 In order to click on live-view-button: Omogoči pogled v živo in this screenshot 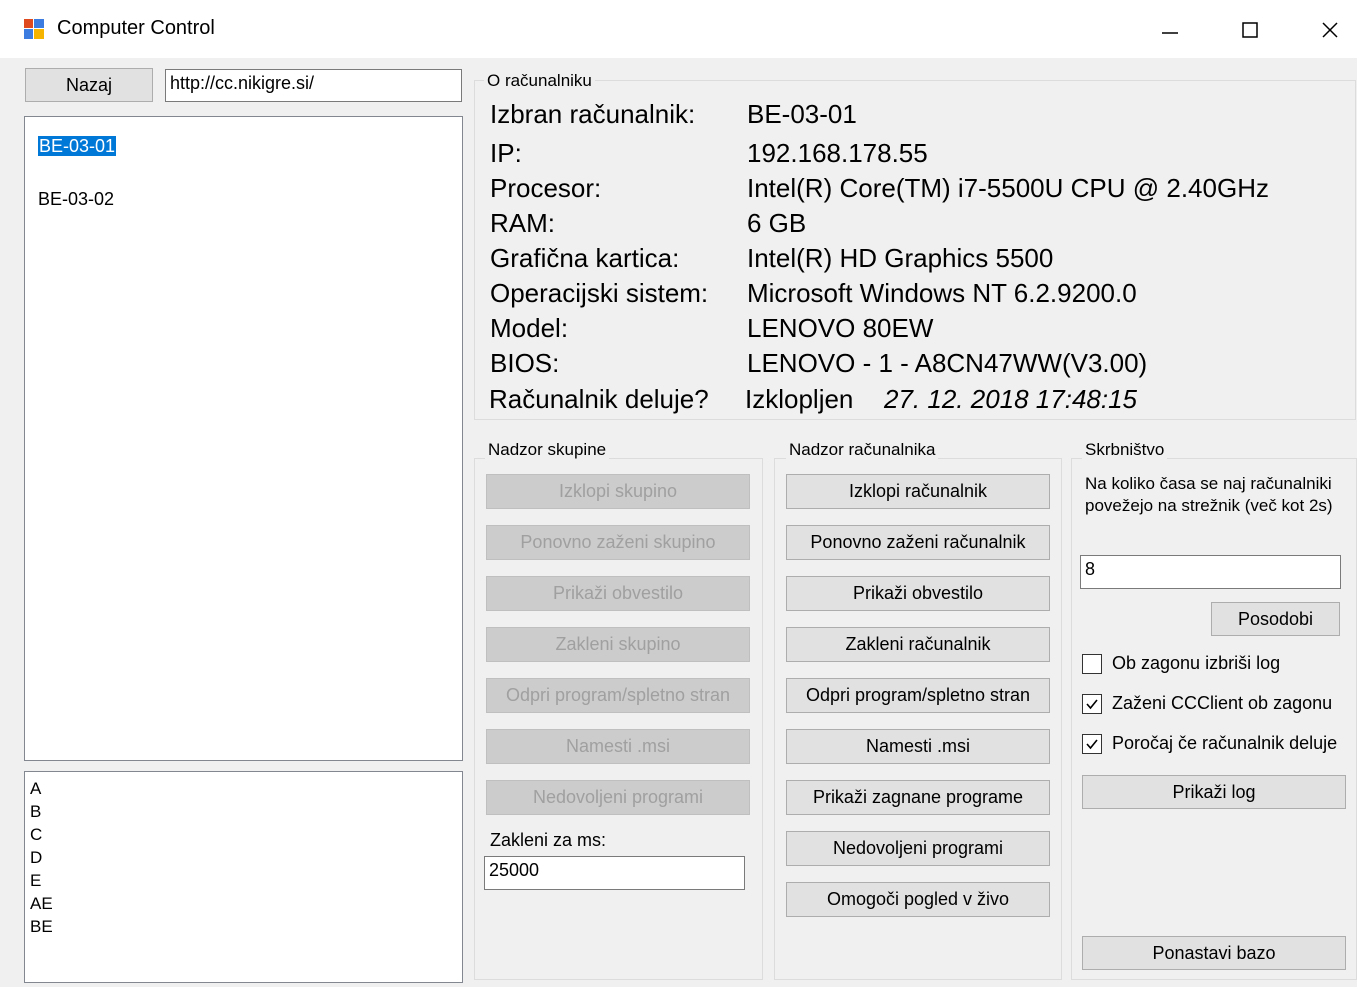, I will do `click(918, 899)`.